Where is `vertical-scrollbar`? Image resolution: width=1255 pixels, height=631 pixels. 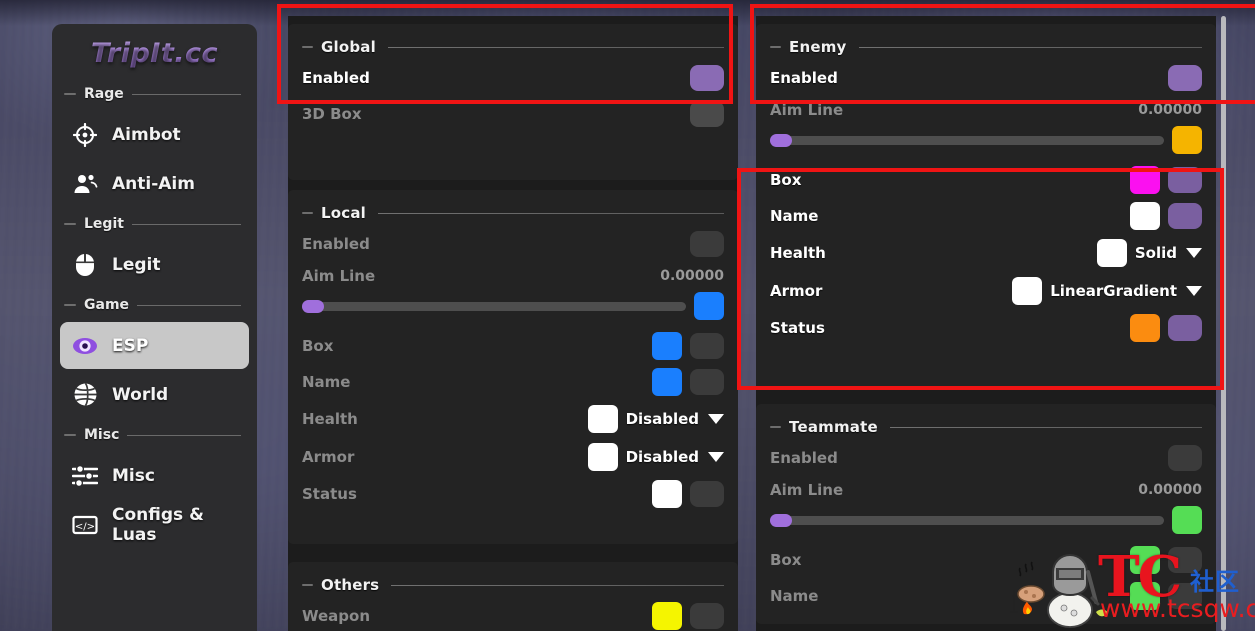 vertical-scrollbar is located at coordinates (1223, 323).